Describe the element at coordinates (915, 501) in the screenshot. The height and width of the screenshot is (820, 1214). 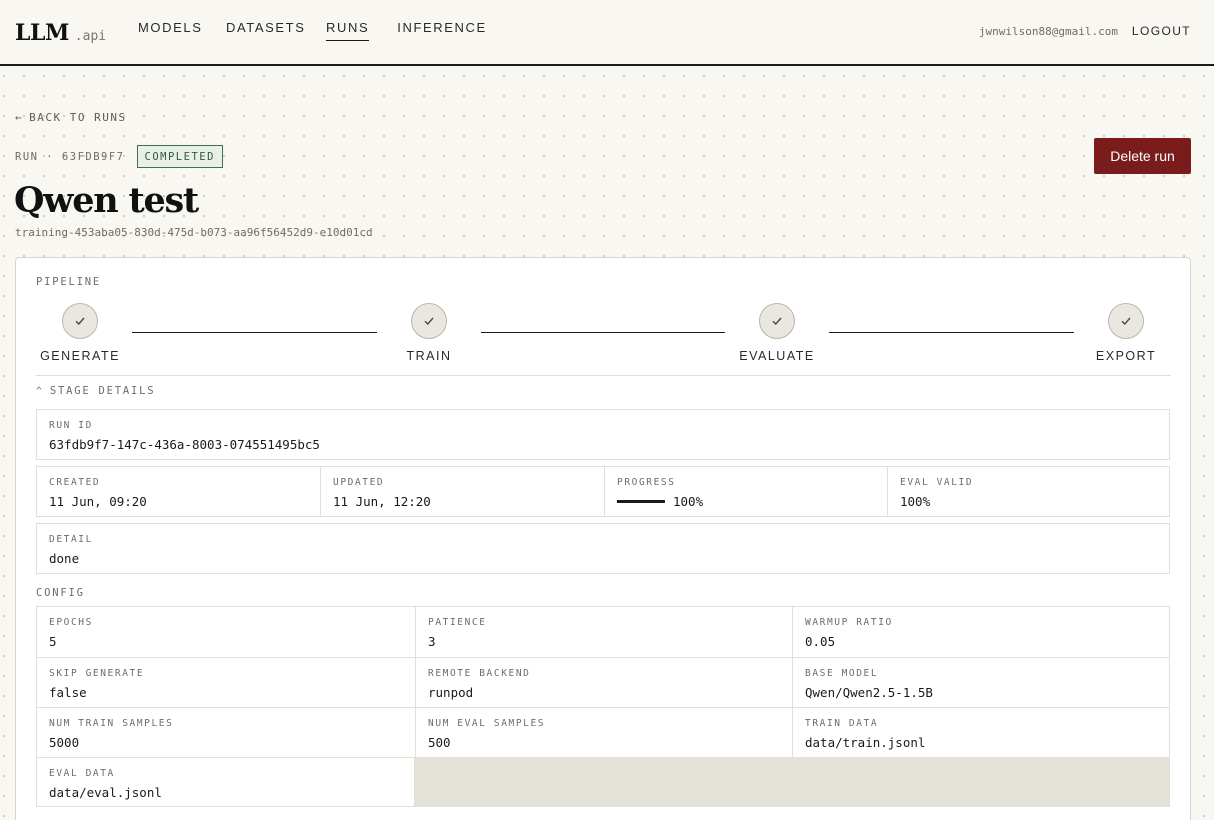
I see `field-value: 100%` at that location.